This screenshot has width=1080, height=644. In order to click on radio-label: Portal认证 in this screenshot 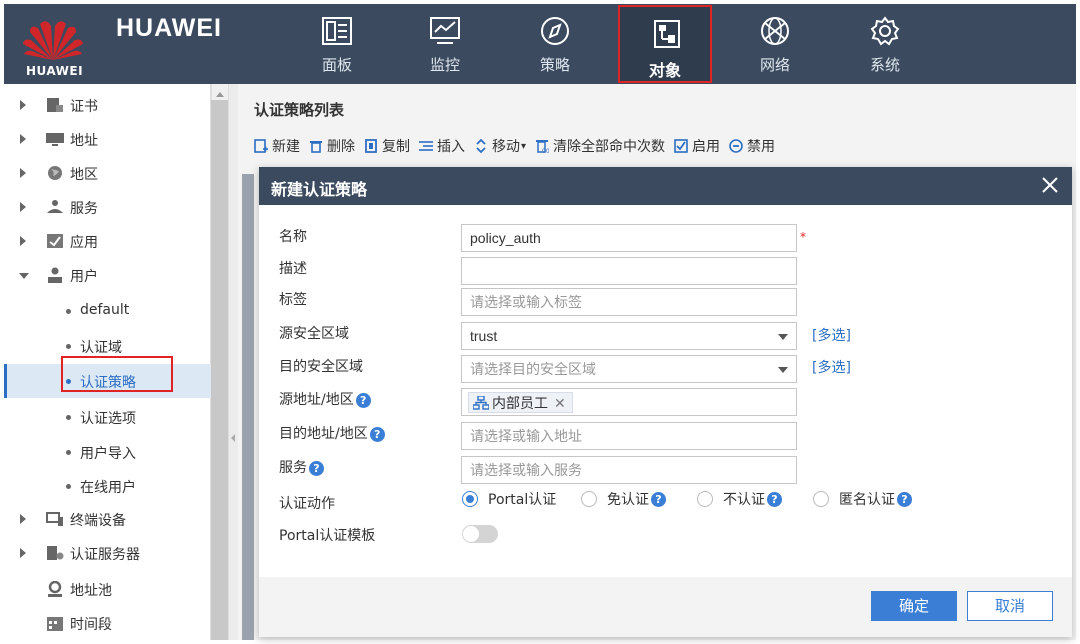, I will do `click(522, 500)`.